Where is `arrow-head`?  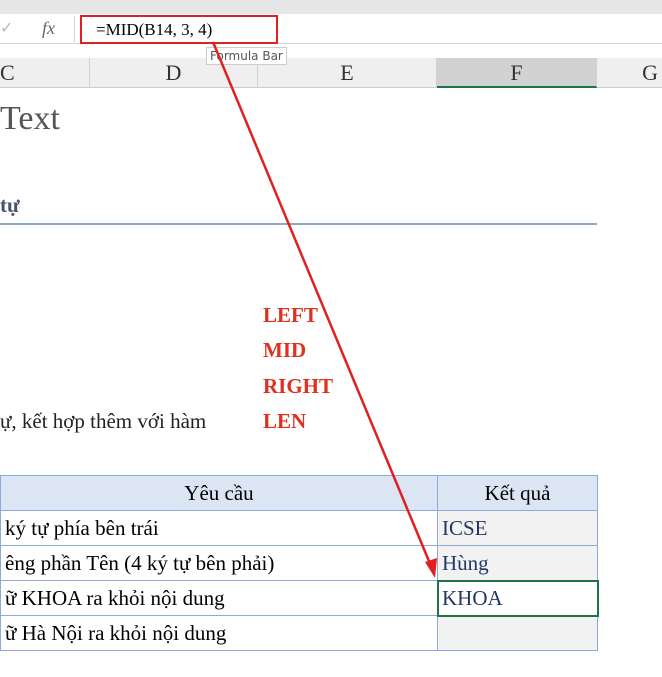
arrow-head is located at coordinates (431, 568).